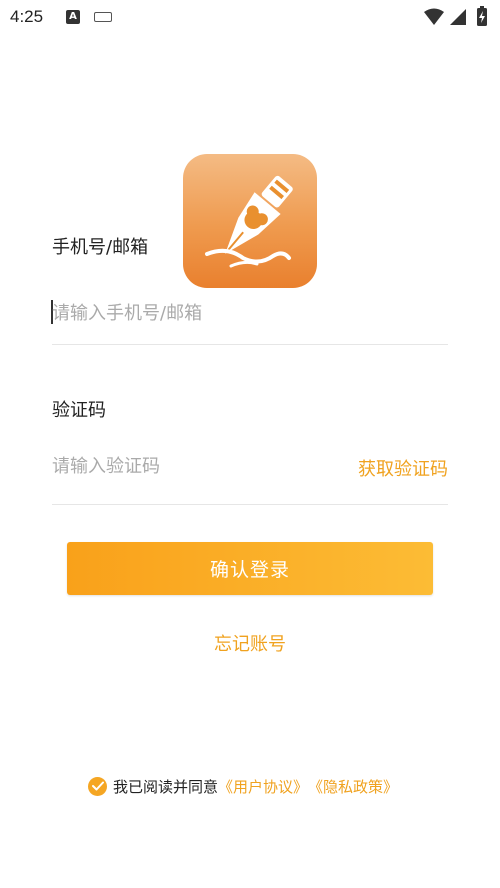 The height and width of the screenshot is (888, 500). What do you see at coordinates (202, 313) in the screenshot?
I see `phone-email-input` at bounding box center [202, 313].